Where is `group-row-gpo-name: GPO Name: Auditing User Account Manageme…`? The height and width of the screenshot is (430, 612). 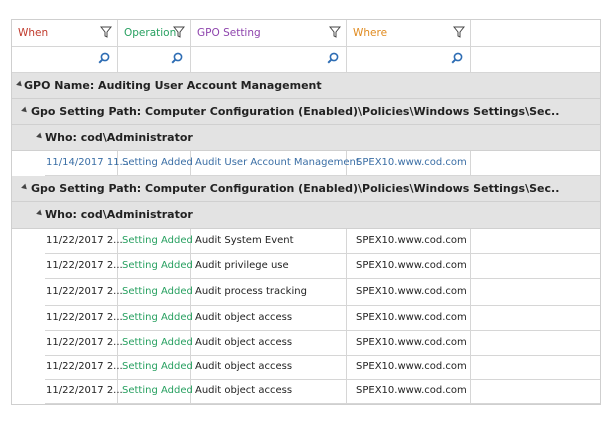
group-row-gpo-name: GPO Name: Auditing User Account Manageme… is located at coordinates (306, 86).